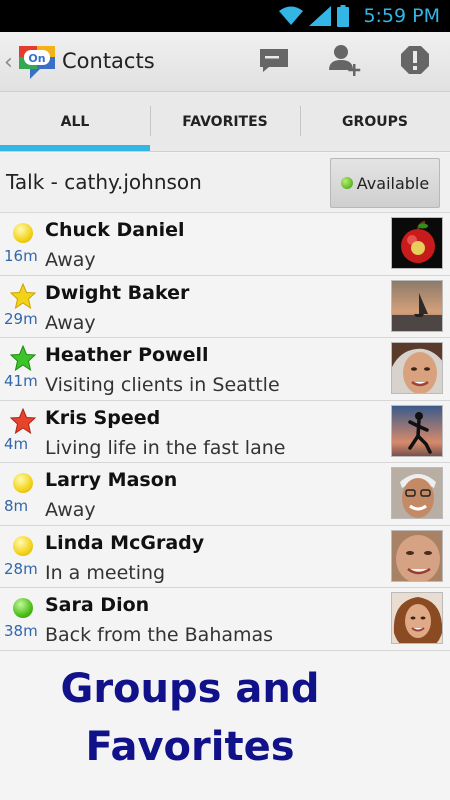  Describe the element at coordinates (225, 183) in the screenshot. I see `talk-account-row: Talk - cathy.johnson Available` at that location.